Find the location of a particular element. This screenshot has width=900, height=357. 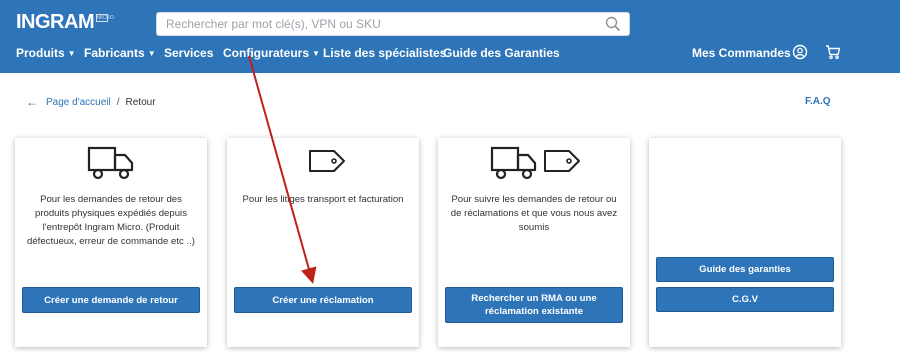

search-icon is located at coordinates (613, 24).